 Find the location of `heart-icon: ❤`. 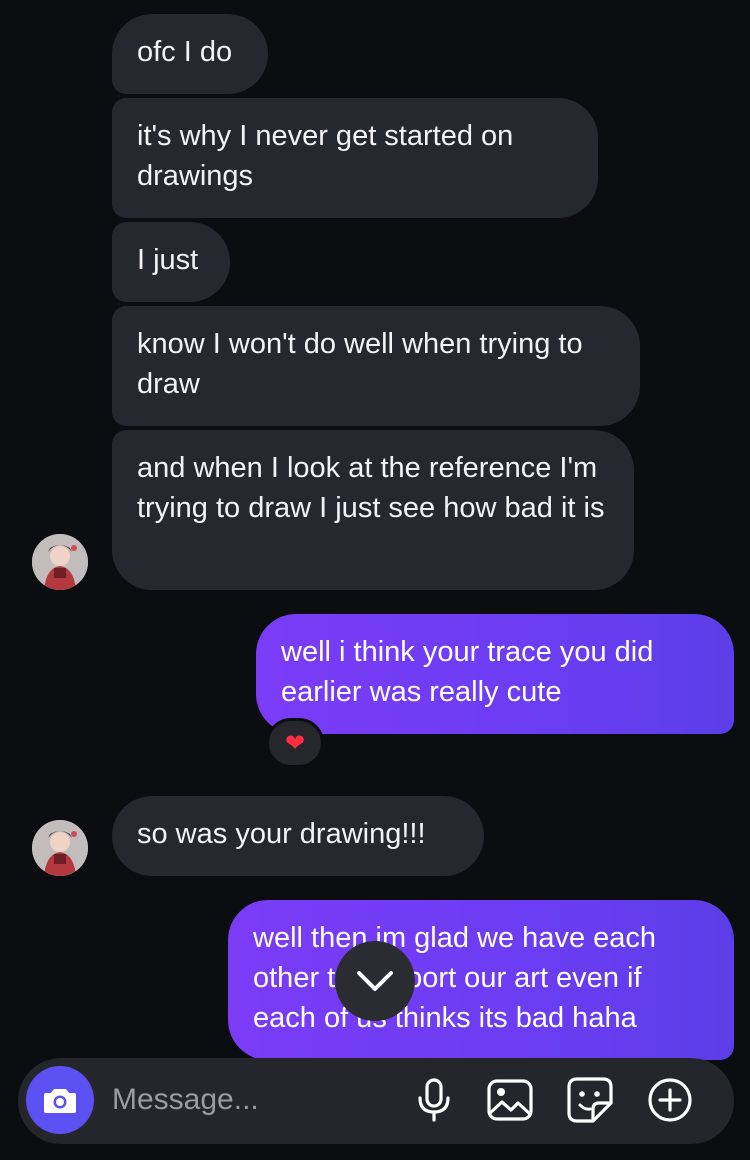

heart-icon: ❤ is located at coordinates (295, 743).